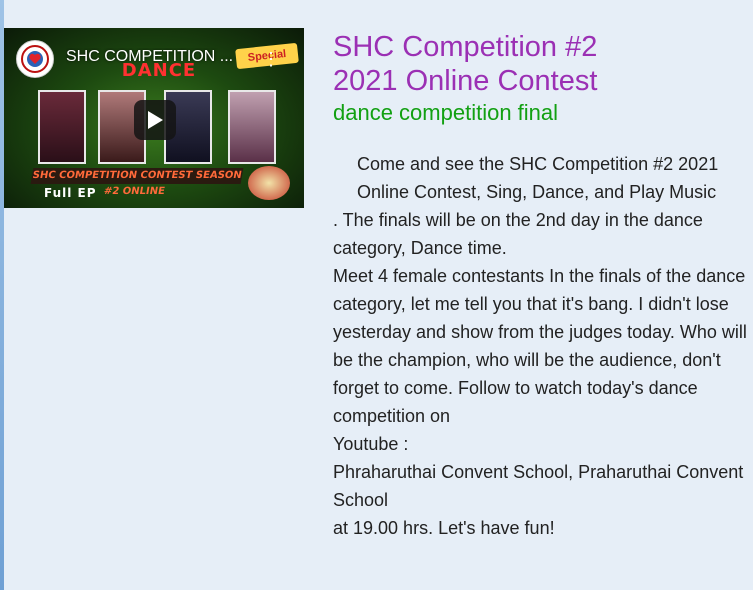  I want to click on thumbnail-footer: Full EP, so click(70, 193).